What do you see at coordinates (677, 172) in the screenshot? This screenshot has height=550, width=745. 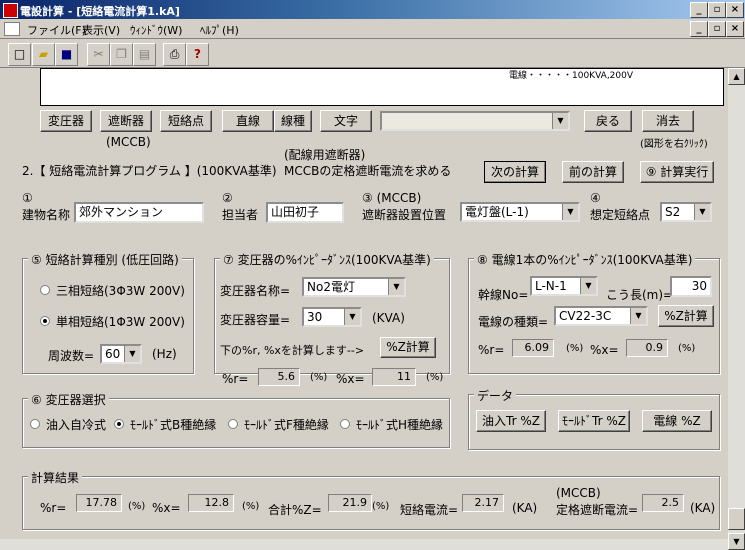 I see `run-calc-button: ⑨ 計算実行` at bounding box center [677, 172].